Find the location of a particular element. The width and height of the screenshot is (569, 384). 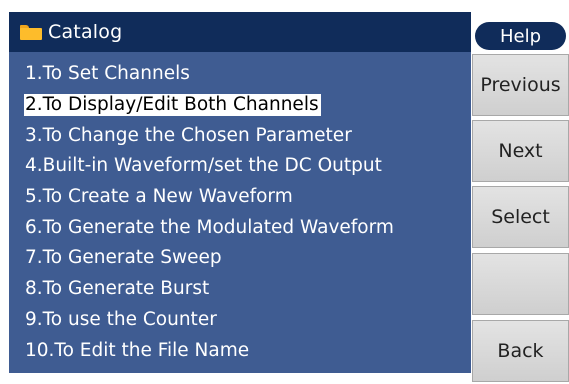

window-title: Catalog is located at coordinates (85, 32).